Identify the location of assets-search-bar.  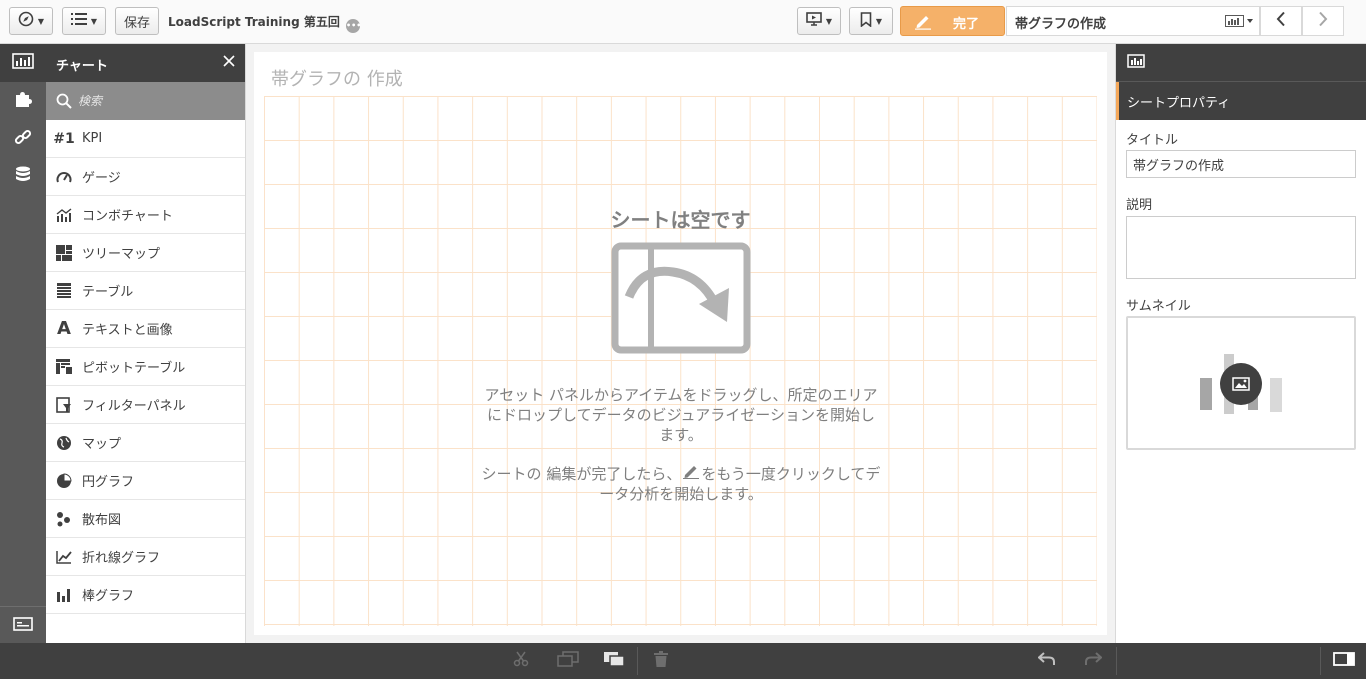
(145, 101).